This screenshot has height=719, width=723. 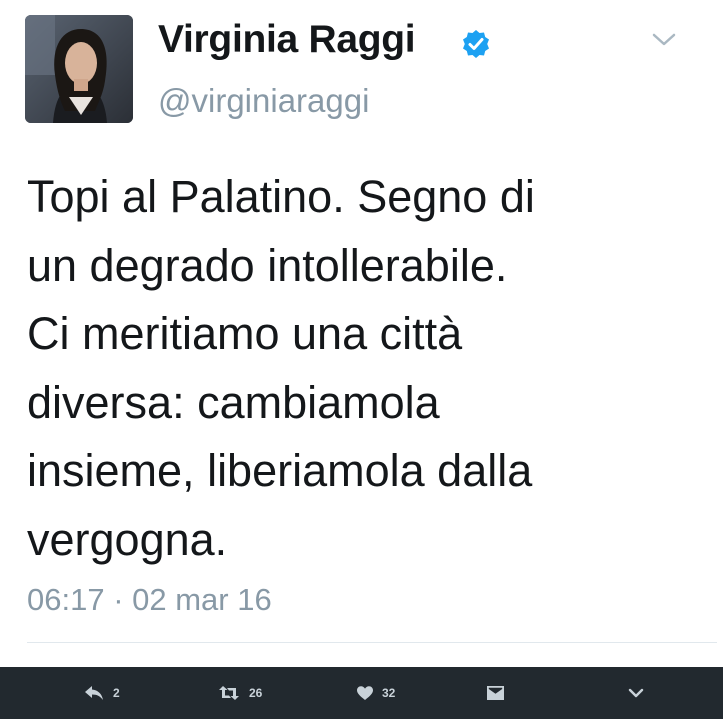 What do you see at coordinates (245, 333) in the screenshot?
I see `tweet-line: Ci meritiamo una città` at bounding box center [245, 333].